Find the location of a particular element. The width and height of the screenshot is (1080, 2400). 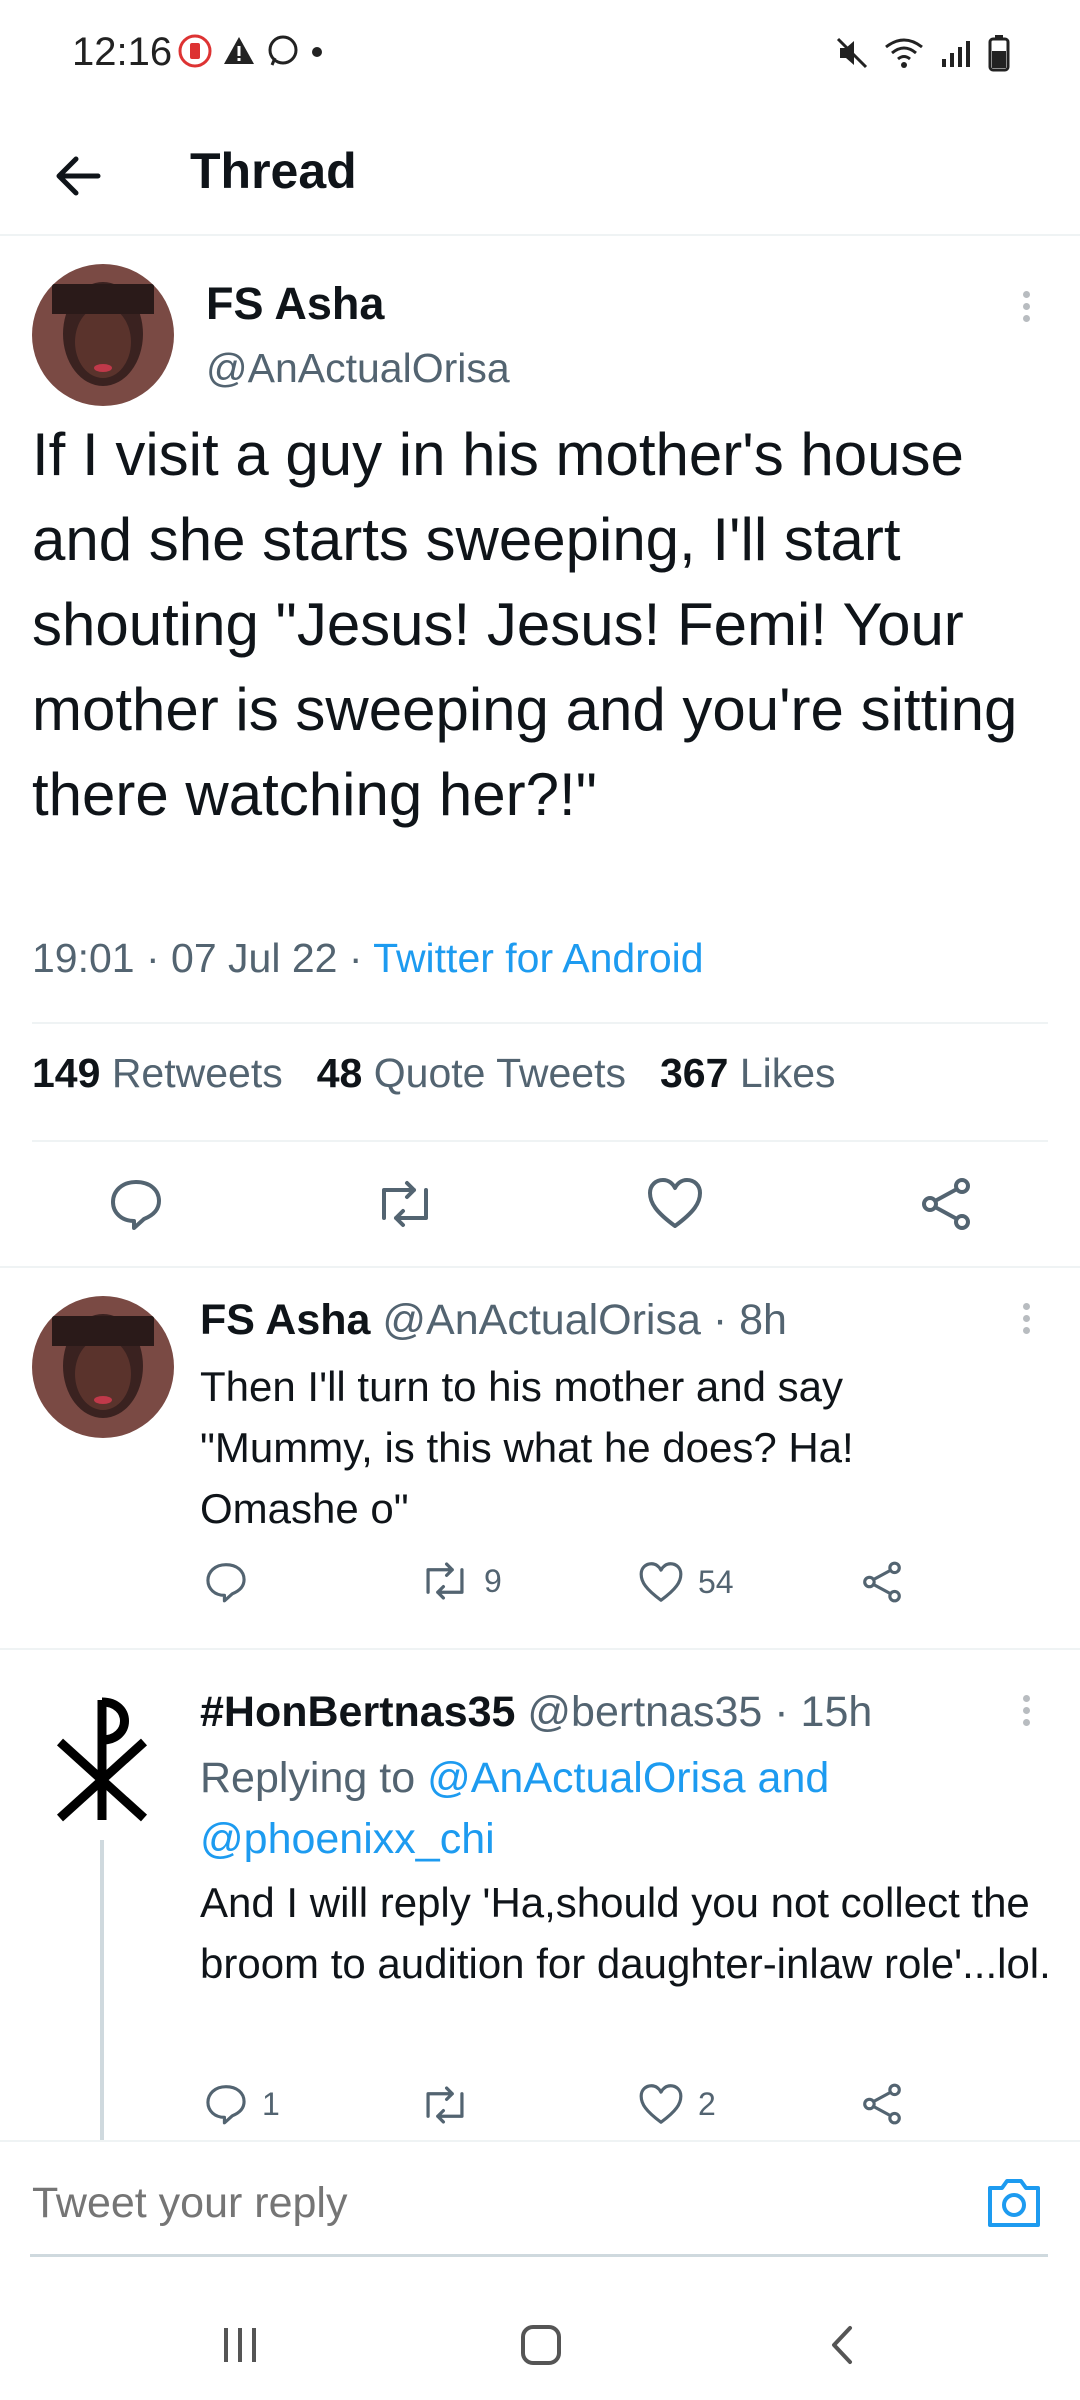

tweet-age: 15h is located at coordinates (836, 1712).